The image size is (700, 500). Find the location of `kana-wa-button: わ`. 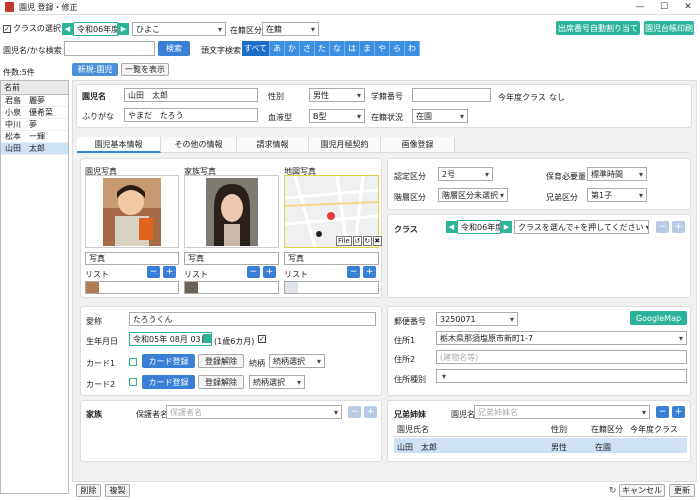

kana-wa-button: わ is located at coordinates (412, 48).